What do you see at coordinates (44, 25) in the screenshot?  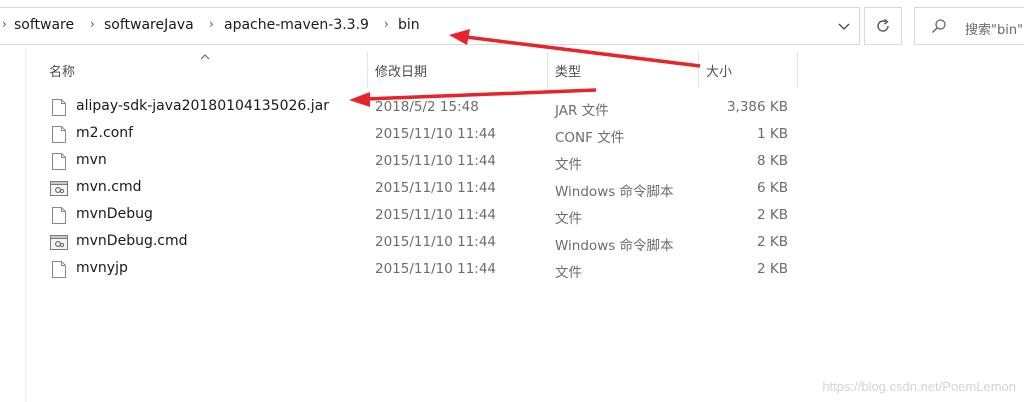 I see `breadcrumb-software: software` at bounding box center [44, 25].